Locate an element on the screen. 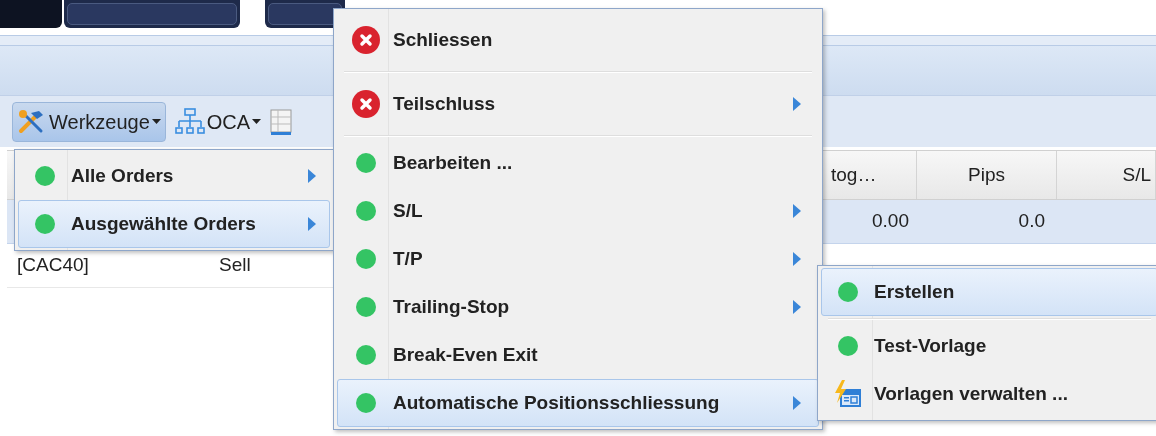 Image resolution: width=1156 pixels, height=436 pixels. menu-item: S/L is located at coordinates (578, 211).